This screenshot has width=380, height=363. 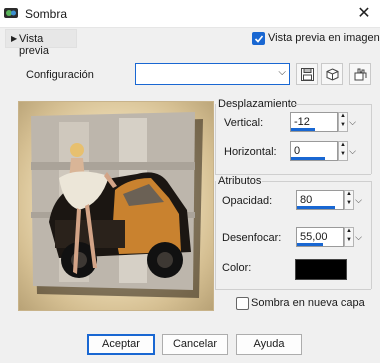 I want to click on vertical-stepper: ▲ ▼, so click(x=343, y=122).